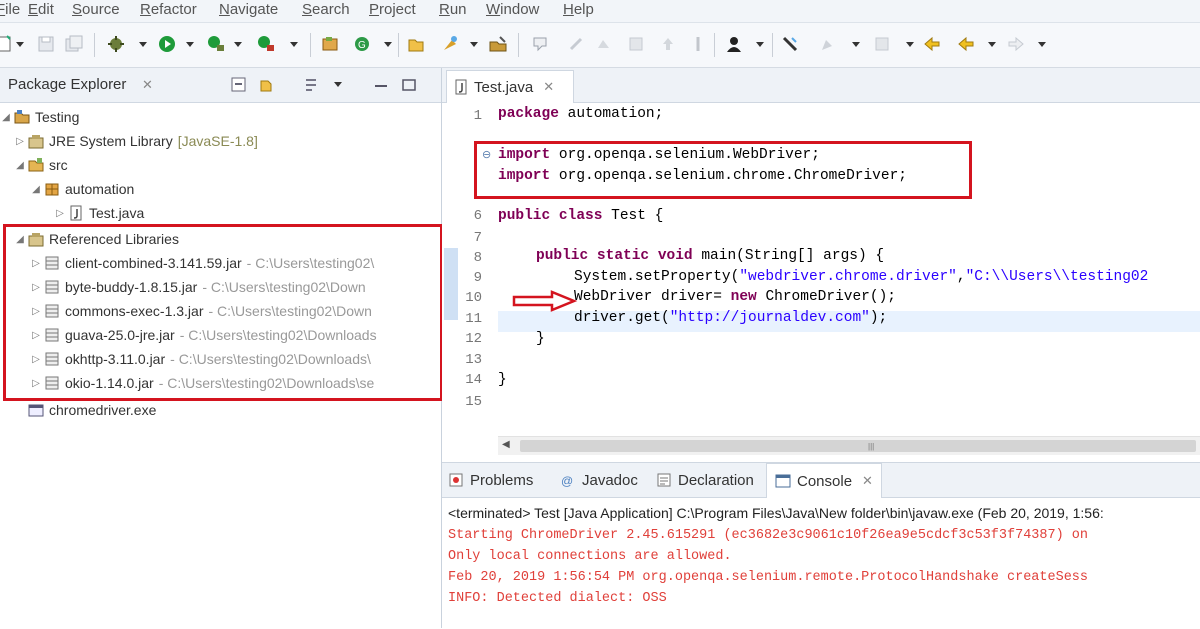  What do you see at coordinates (248, 10) in the screenshot?
I see `menu-navigate: Navigate` at bounding box center [248, 10].